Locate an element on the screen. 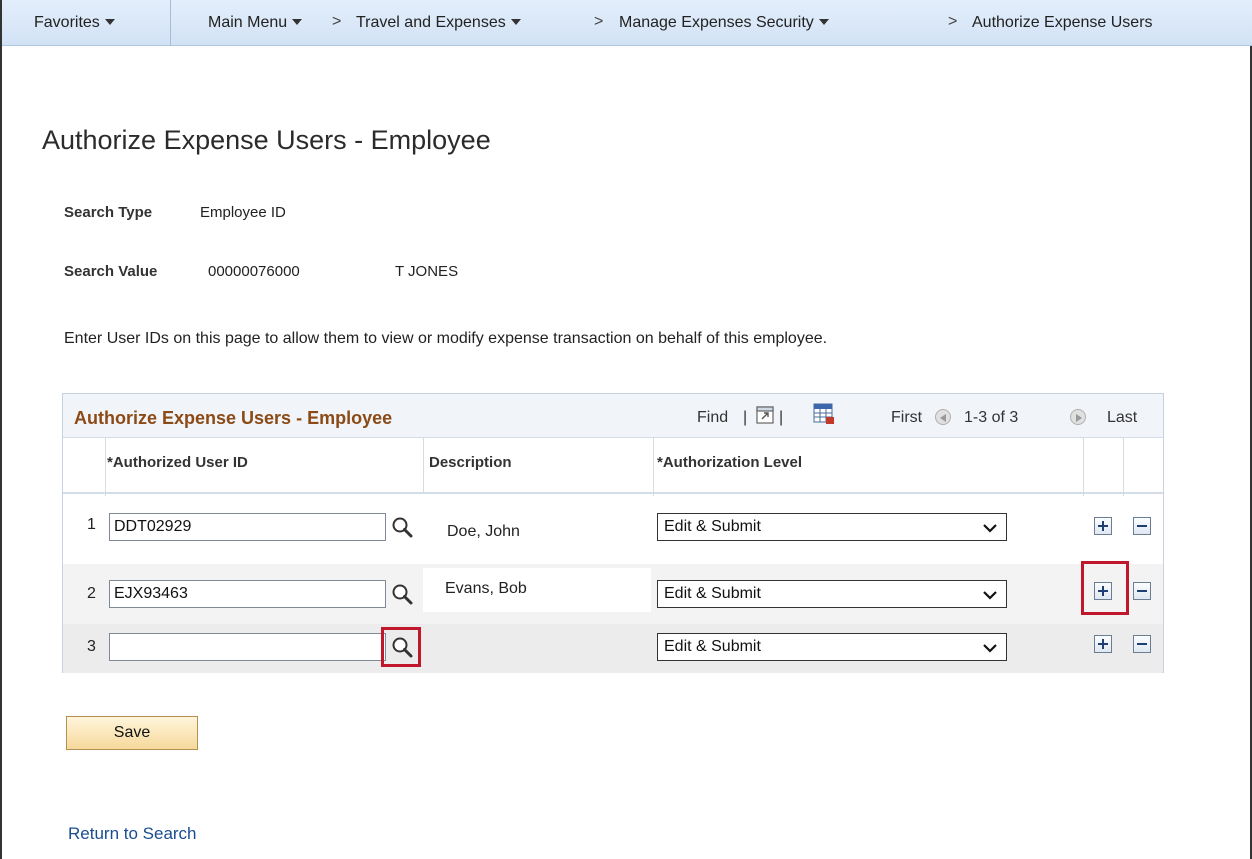 The image size is (1252, 859). search-value-label: Search Value is located at coordinates (111, 271).